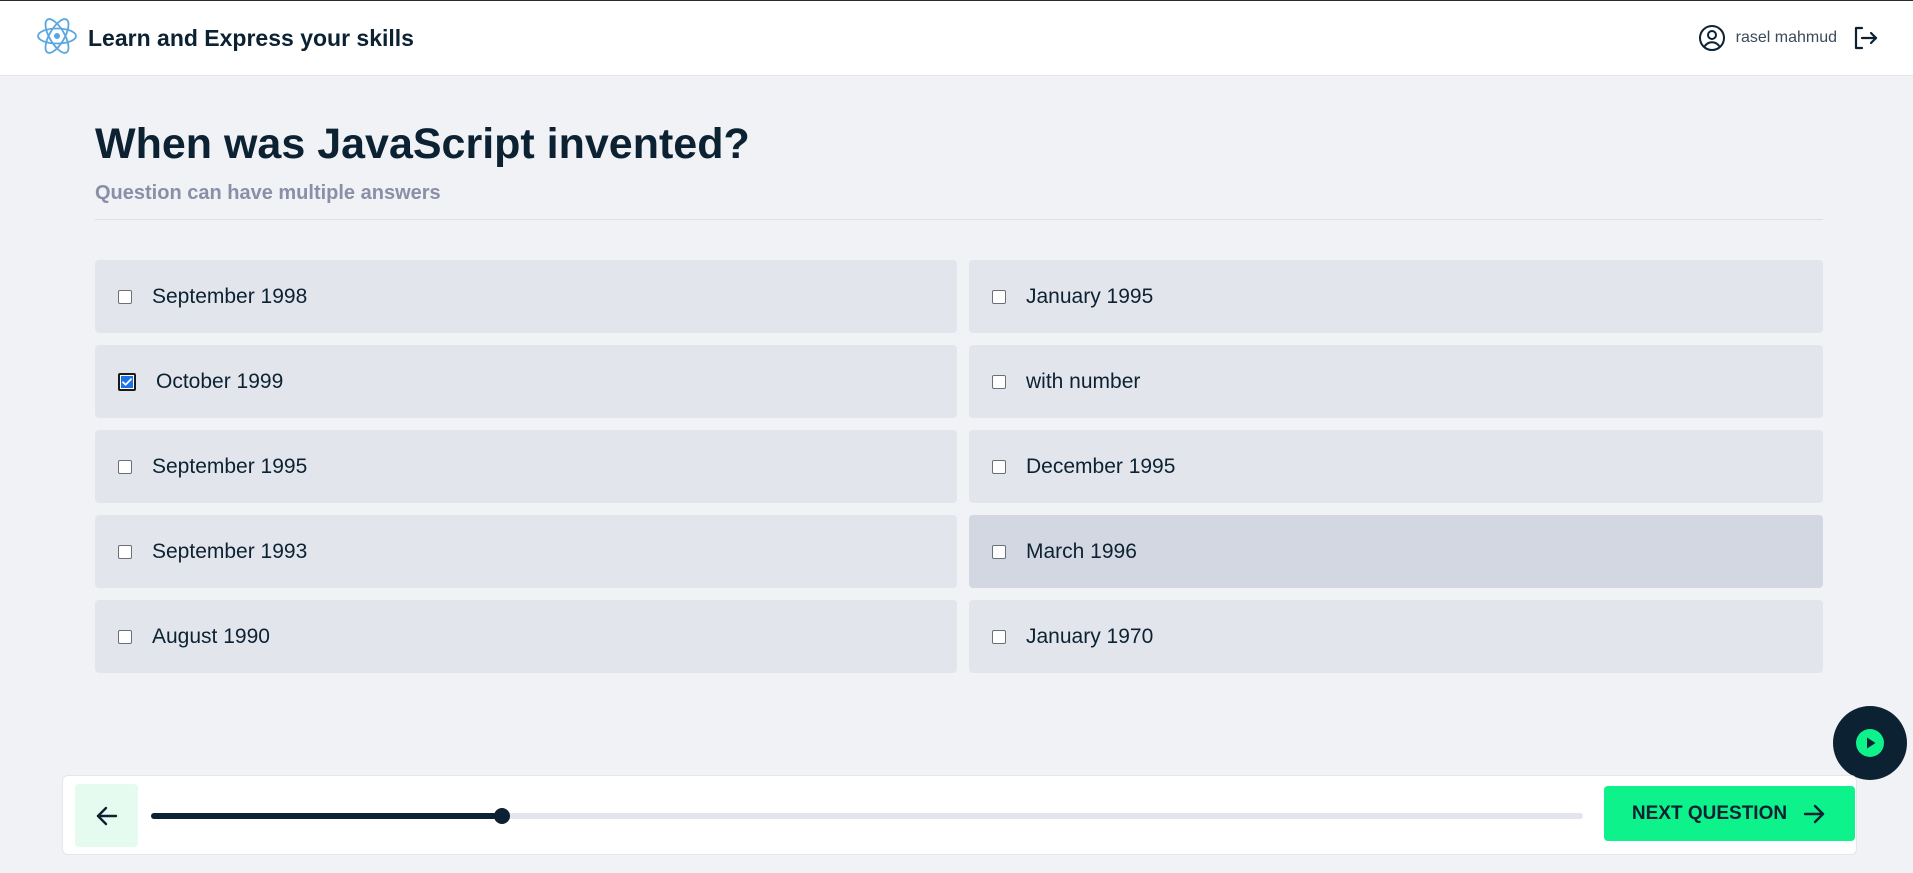 The width and height of the screenshot is (1913, 873). What do you see at coordinates (1814, 813) in the screenshot?
I see `arrow-right-icon` at bounding box center [1814, 813].